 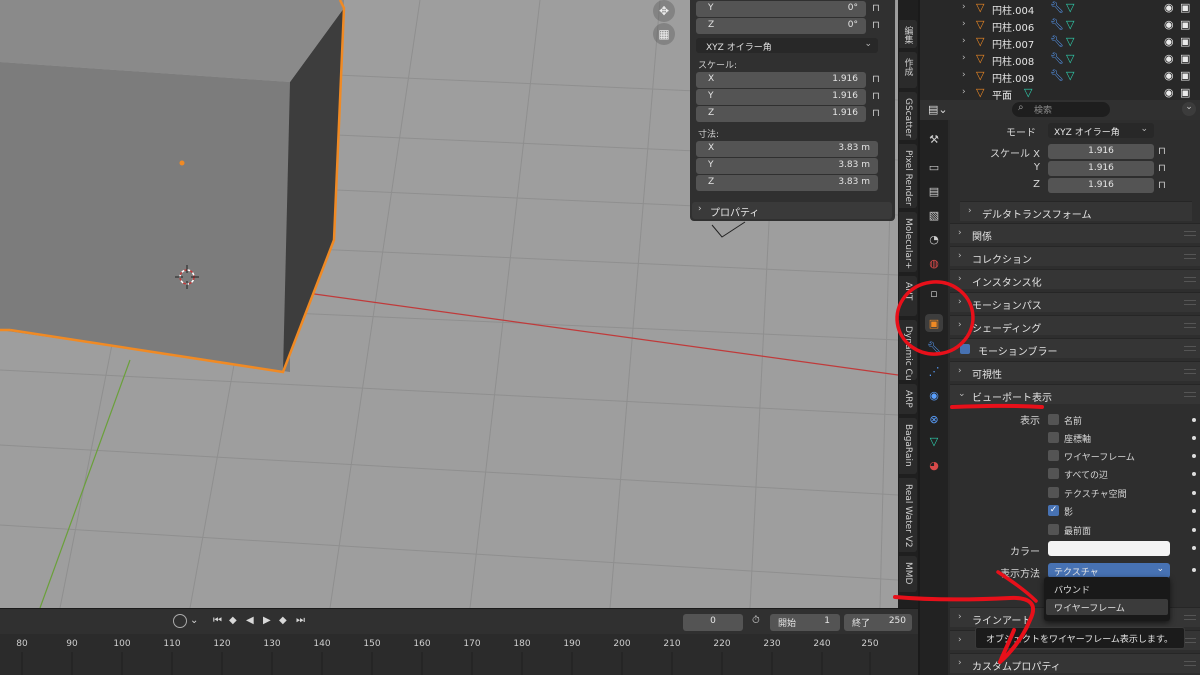 I want to click on scale-z-field: Z 1.916, so click(x=781, y=114).